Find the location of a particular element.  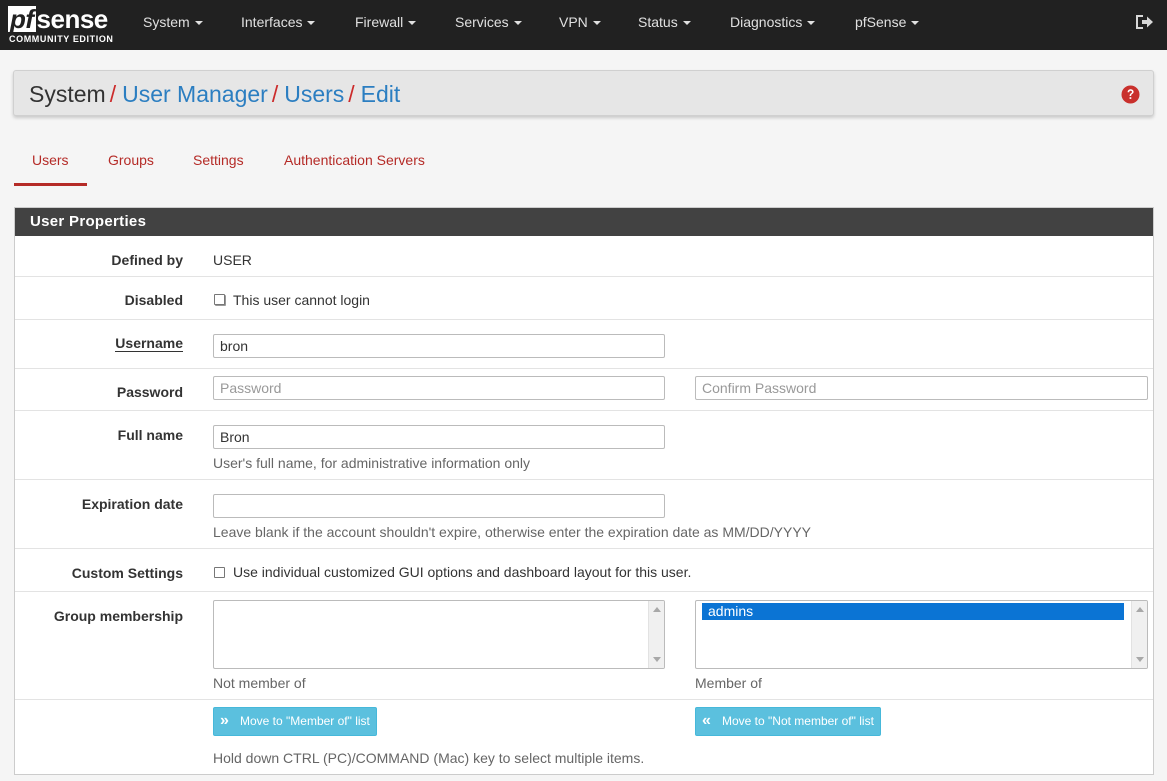

move-to-member-button: » Move to "Member of" list is located at coordinates (295, 721).